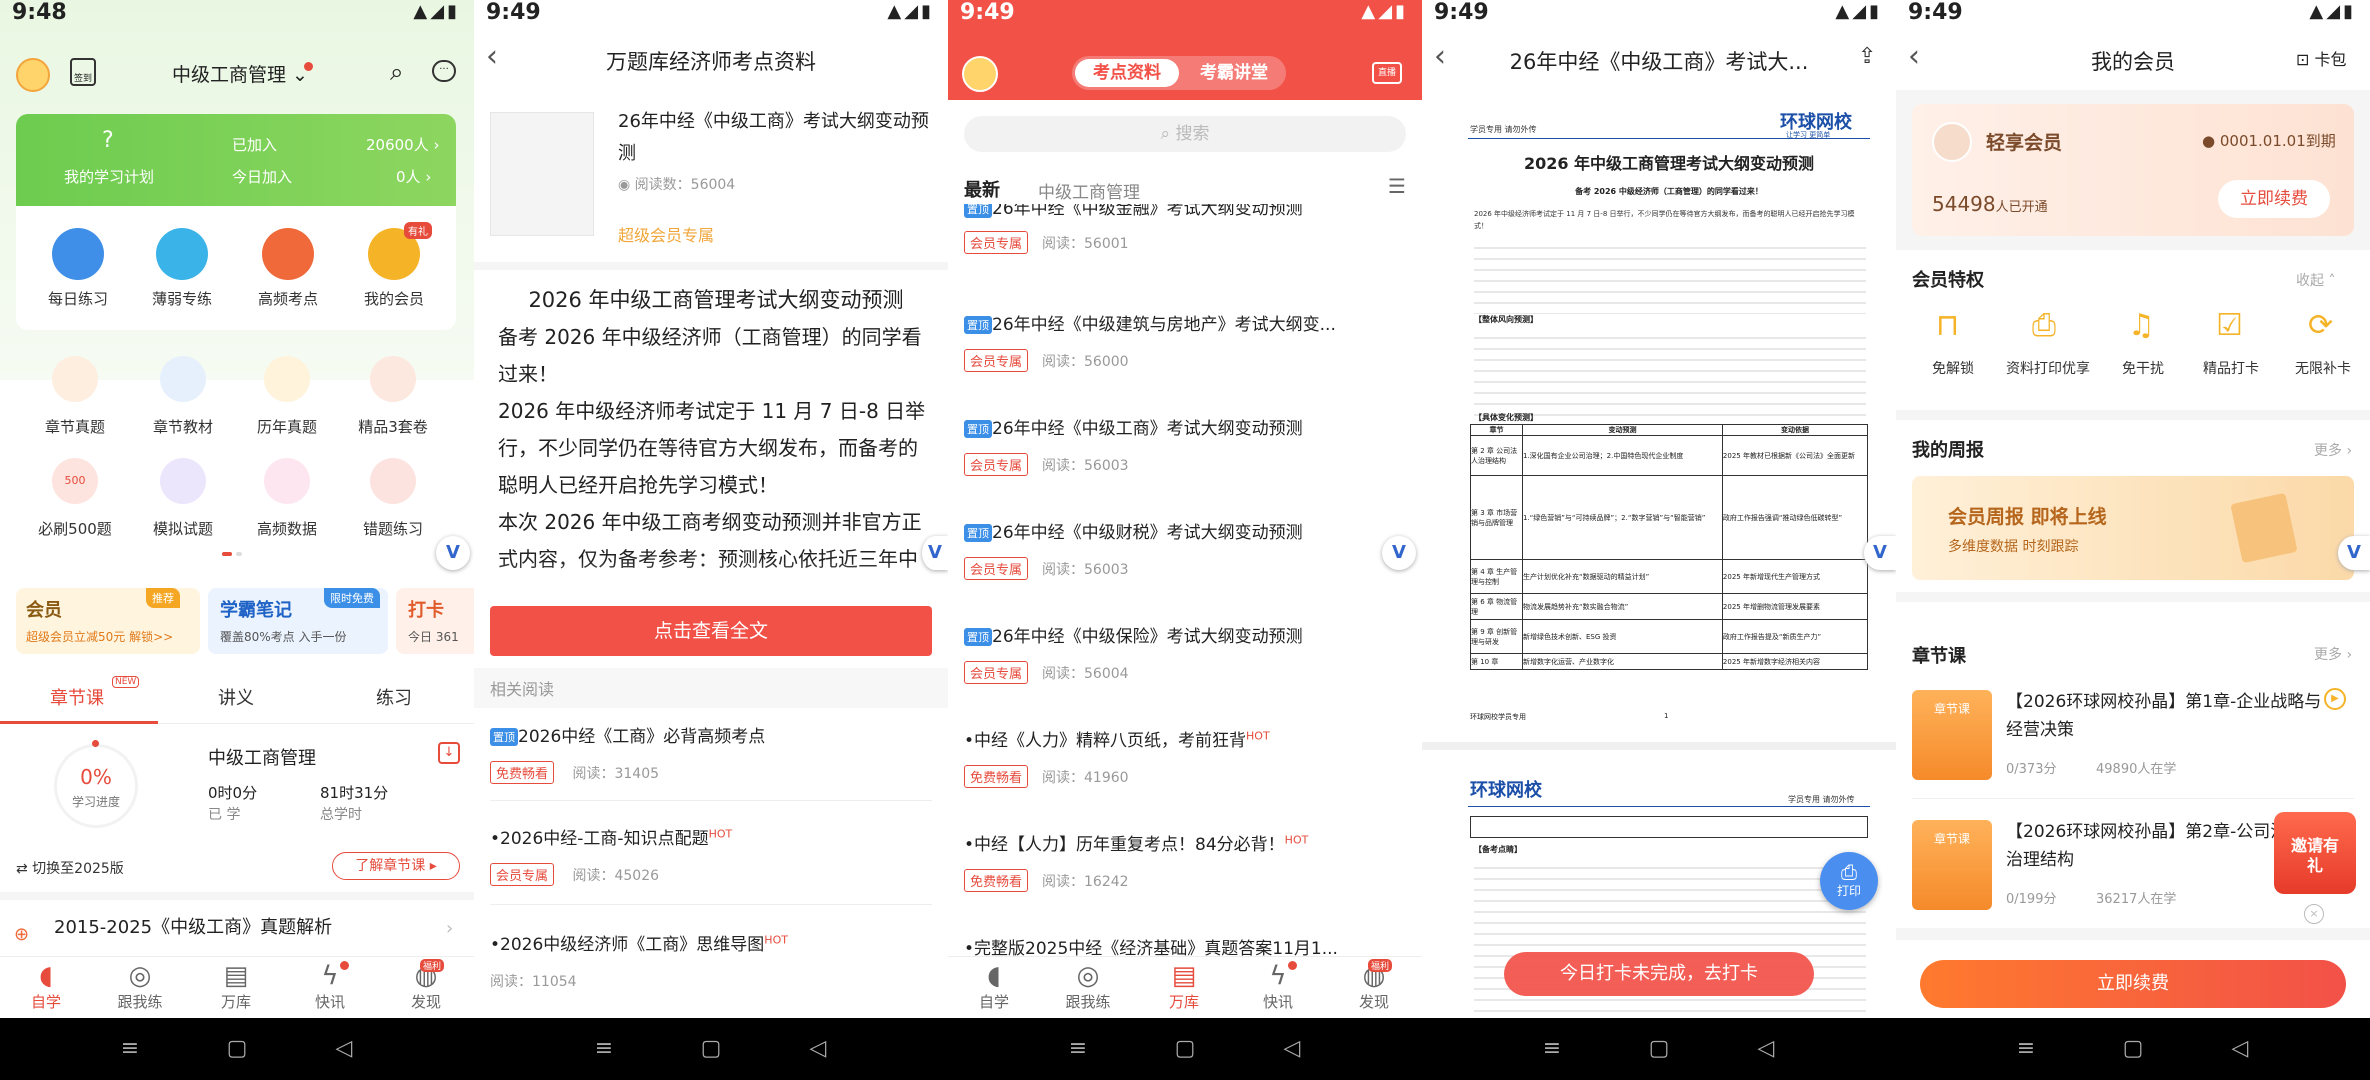 The height and width of the screenshot is (1080, 2370). What do you see at coordinates (83, 72) in the screenshot?
I see `sign-in-button: 签到` at bounding box center [83, 72].